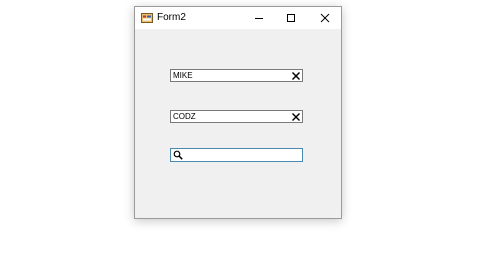 This screenshot has width=480, height=270. Describe the element at coordinates (236, 116) in the screenshot. I see `code-textbox: CODZ` at that location.